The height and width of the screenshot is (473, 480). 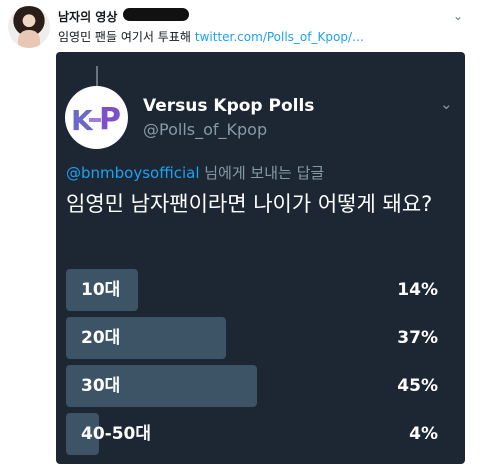 I want to click on reply-to-line: @bnmboysofficial 님에게 보내는 답글, so click(x=195, y=172).